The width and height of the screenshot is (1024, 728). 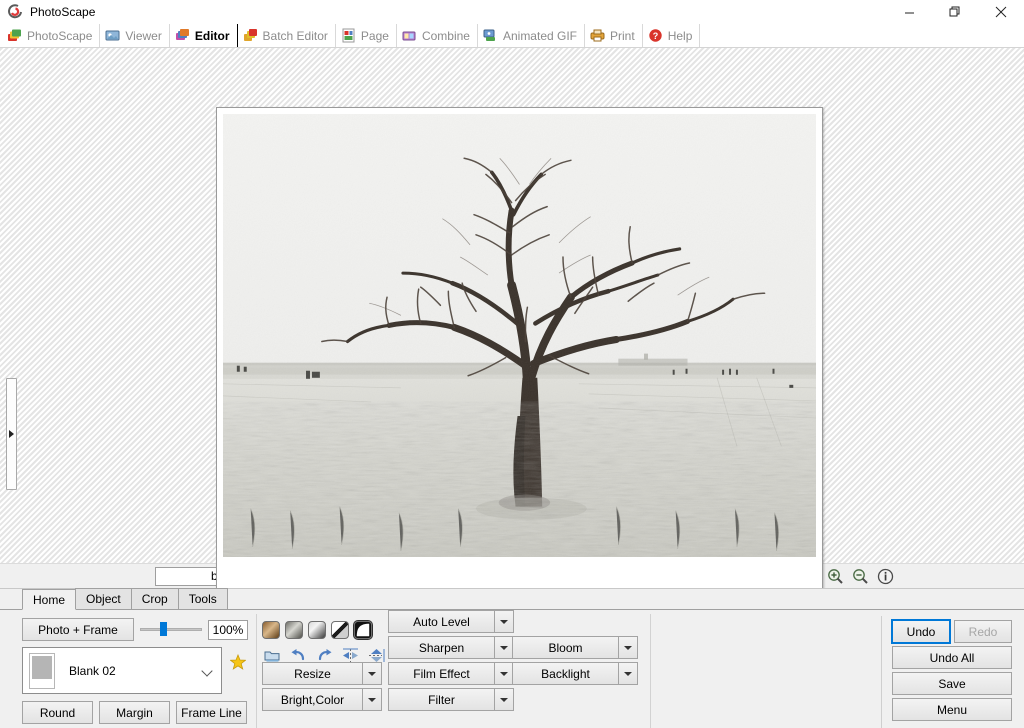 What do you see at coordinates (909, 12) in the screenshot?
I see `minimize-icon` at bounding box center [909, 12].